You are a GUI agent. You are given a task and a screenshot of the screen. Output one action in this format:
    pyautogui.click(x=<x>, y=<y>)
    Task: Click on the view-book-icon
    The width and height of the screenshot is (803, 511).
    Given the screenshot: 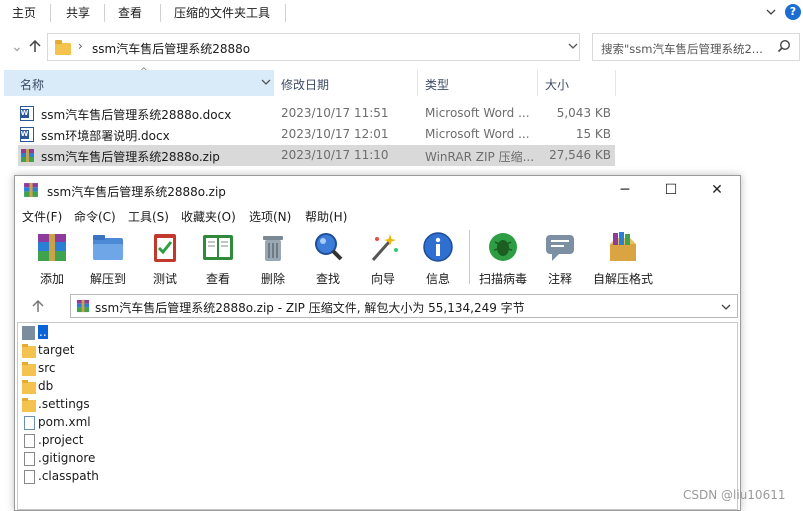 What is the action you would take?
    pyautogui.click(x=218, y=247)
    